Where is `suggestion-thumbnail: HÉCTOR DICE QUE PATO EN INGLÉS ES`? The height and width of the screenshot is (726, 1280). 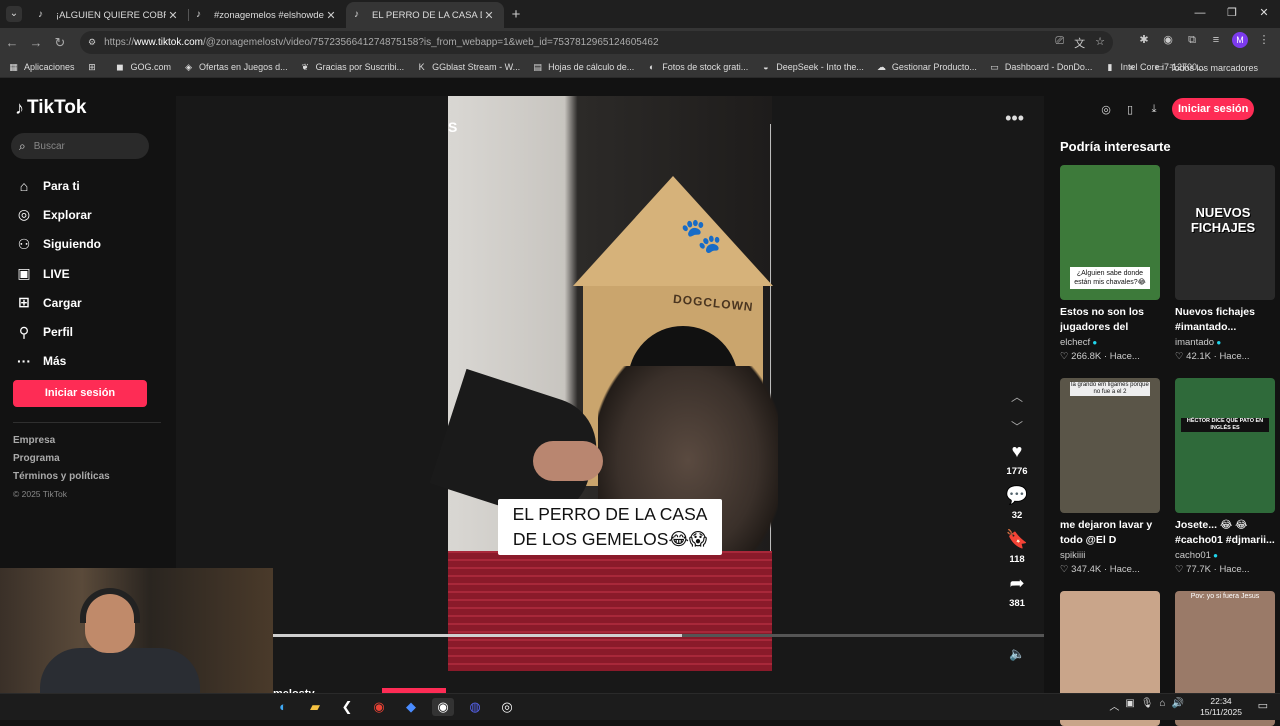
suggestion-thumbnail: HÉCTOR DICE QUE PATO EN INGLÉS ES is located at coordinates (1225, 445).